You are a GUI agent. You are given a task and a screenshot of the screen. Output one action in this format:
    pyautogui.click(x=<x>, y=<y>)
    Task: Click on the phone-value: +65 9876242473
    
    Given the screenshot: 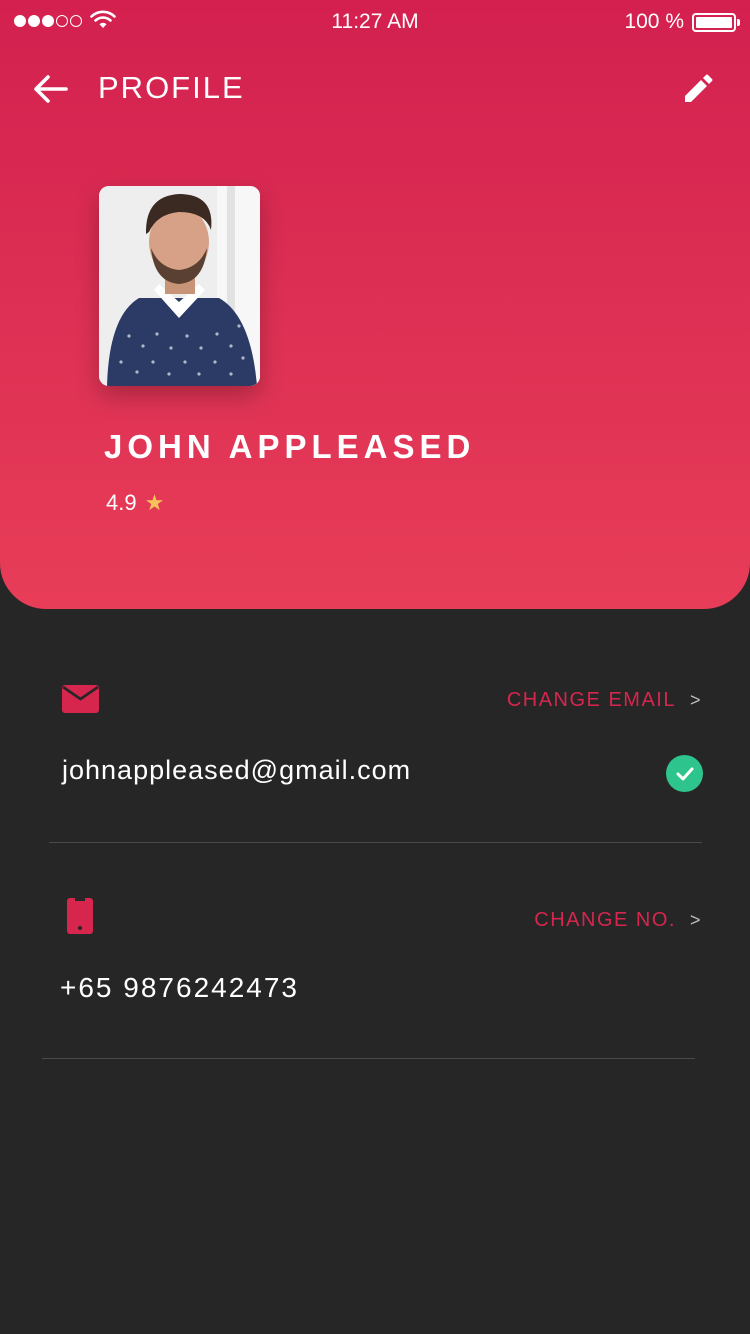 What is the action you would take?
    pyautogui.click(x=179, y=987)
    